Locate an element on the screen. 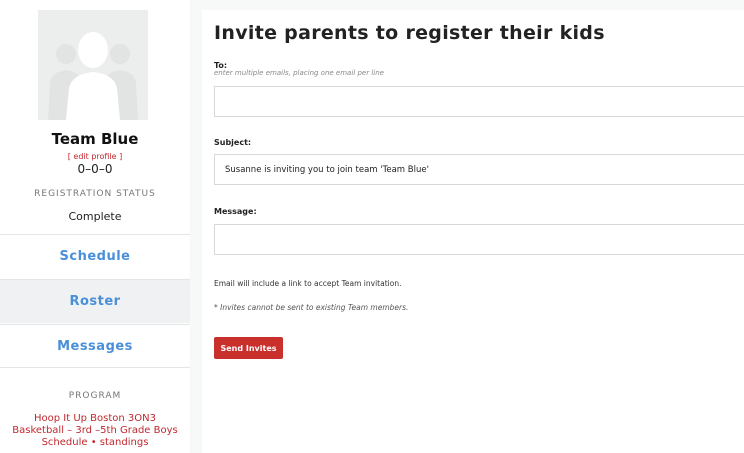  message-label: Message: is located at coordinates (235, 211).